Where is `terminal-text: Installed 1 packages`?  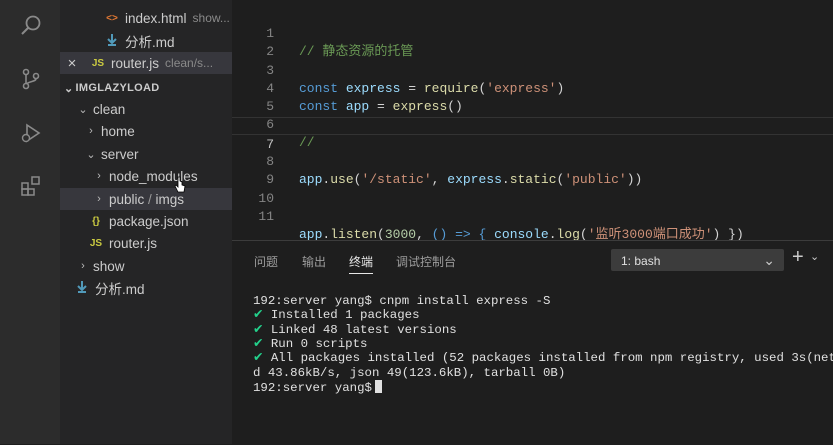 terminal-text: Installed 1 packages is located at coordinates (341, 315).